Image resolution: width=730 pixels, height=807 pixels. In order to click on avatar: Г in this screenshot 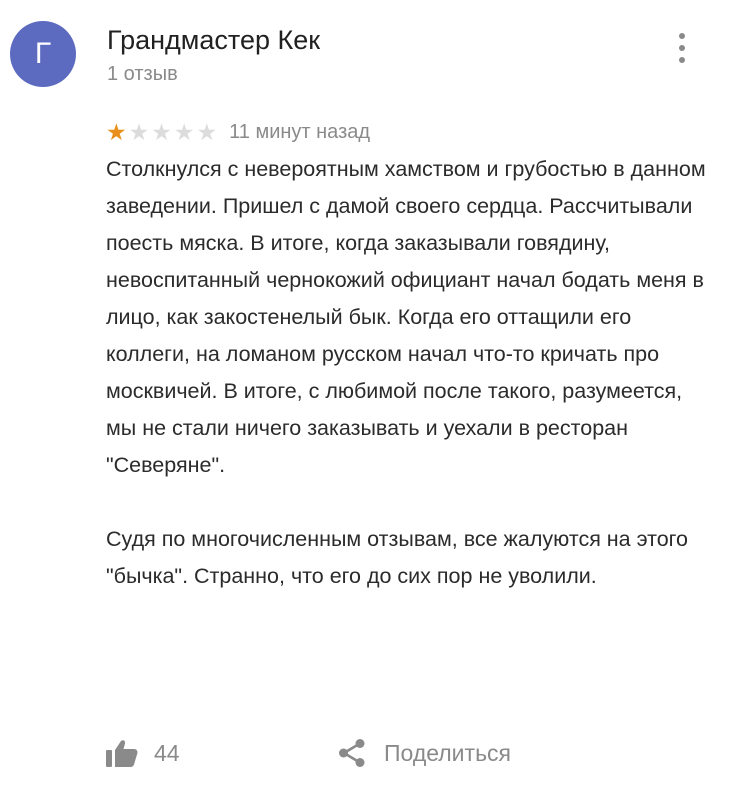, I will do `click(43, 54)`.